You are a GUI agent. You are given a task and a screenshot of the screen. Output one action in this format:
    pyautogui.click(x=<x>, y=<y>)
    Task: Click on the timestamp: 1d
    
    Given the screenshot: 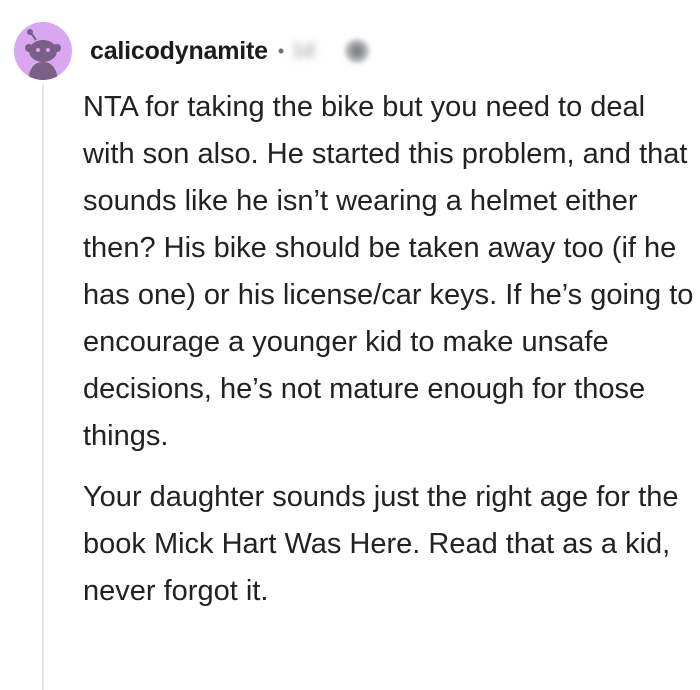 What is the action you would take?
    pyautogui.click(x=303, y=50)
    